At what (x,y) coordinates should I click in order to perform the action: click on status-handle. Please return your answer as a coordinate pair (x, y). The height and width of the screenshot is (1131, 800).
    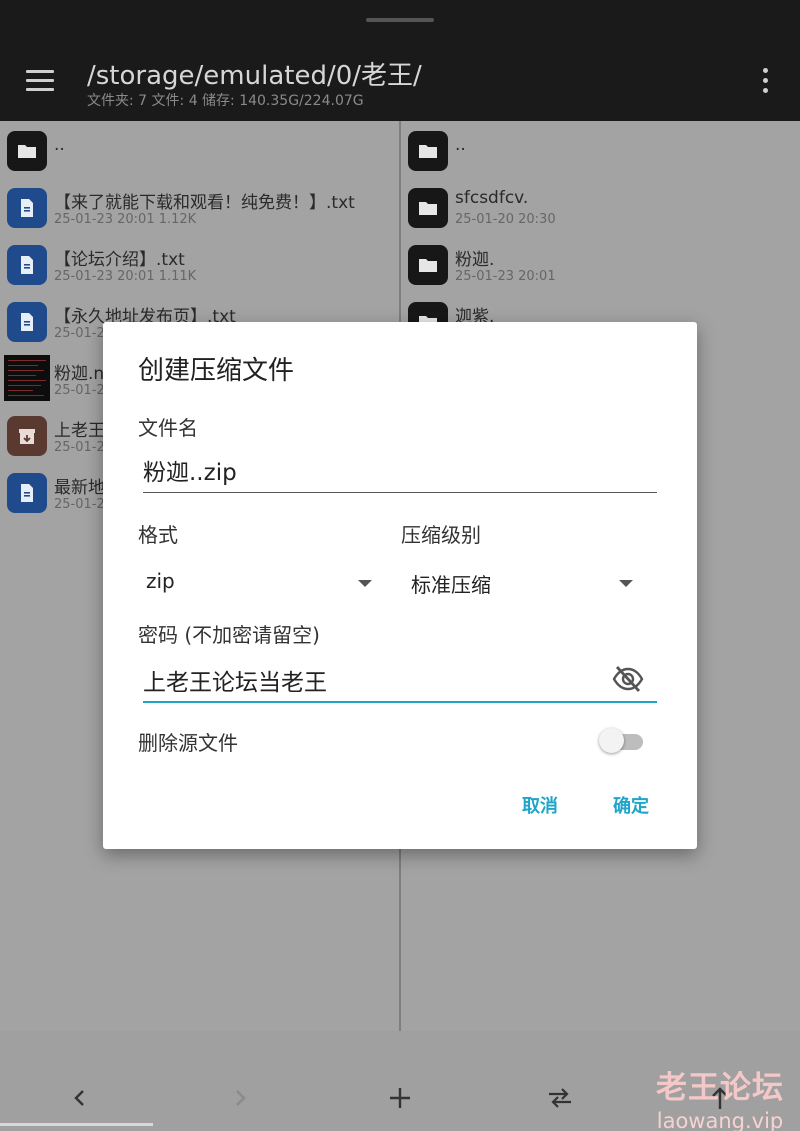
    Looking at the image, I should click on (400, 20).